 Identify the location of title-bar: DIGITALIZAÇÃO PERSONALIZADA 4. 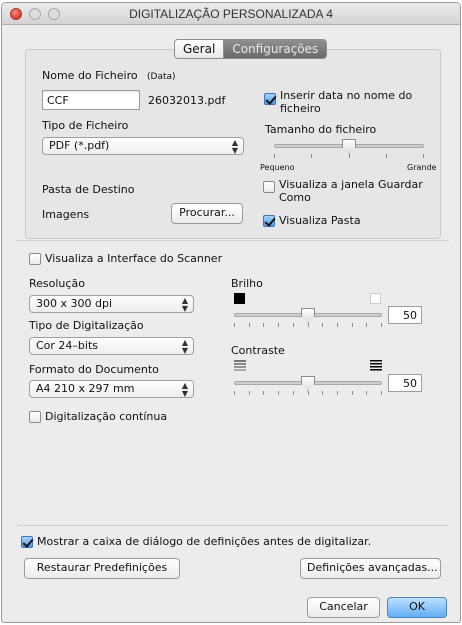
(231, 14).